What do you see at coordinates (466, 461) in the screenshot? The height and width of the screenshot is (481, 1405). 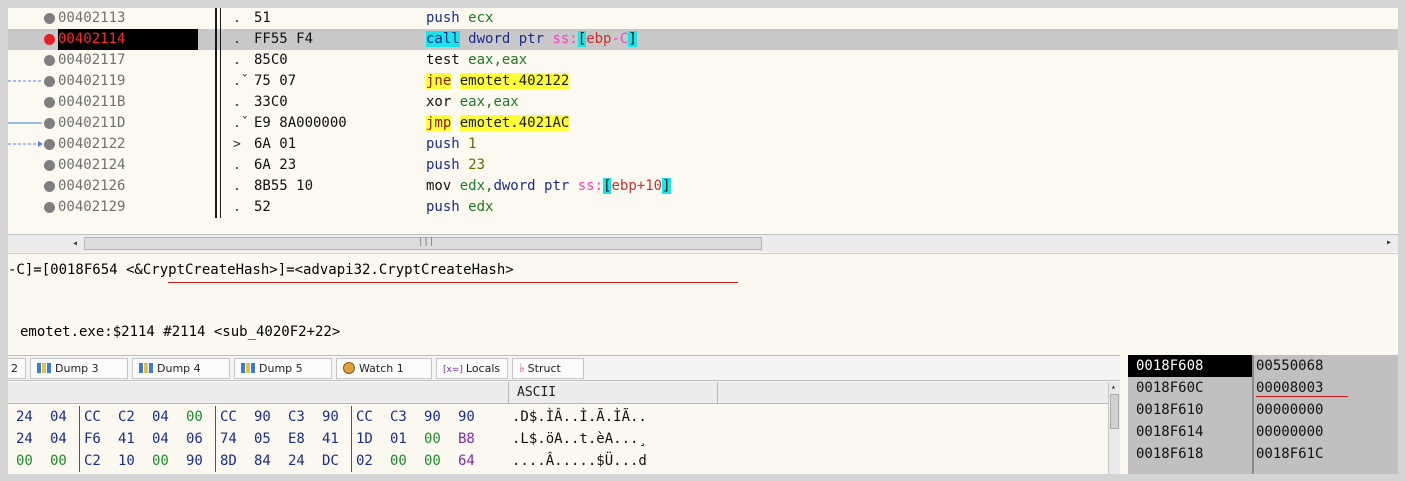 I see `dump-byte: 64` at bounding box center [466, 461].